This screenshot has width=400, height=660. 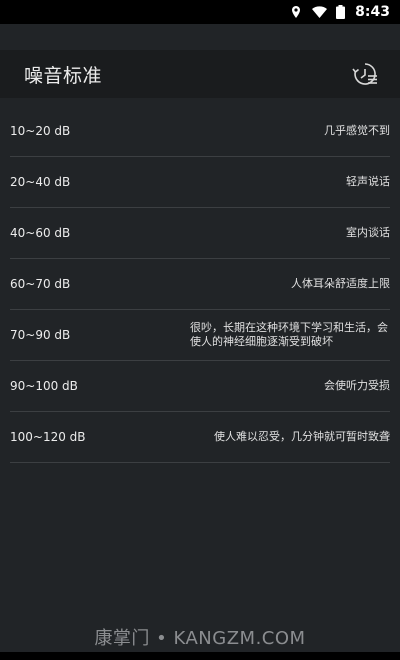 I want to click on watermark: 康掌门 • KANGZM.COM, so click(x=200, y=638).